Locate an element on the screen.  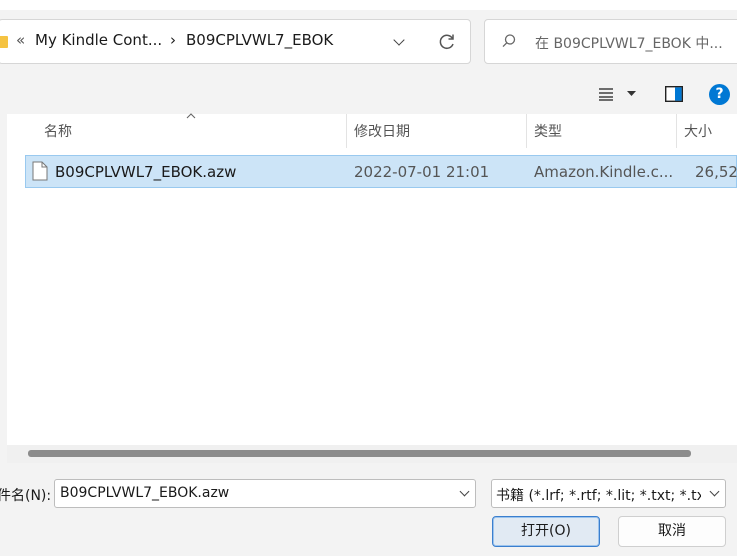
address-overflow-icon: « is located at coordinates (20, 40).